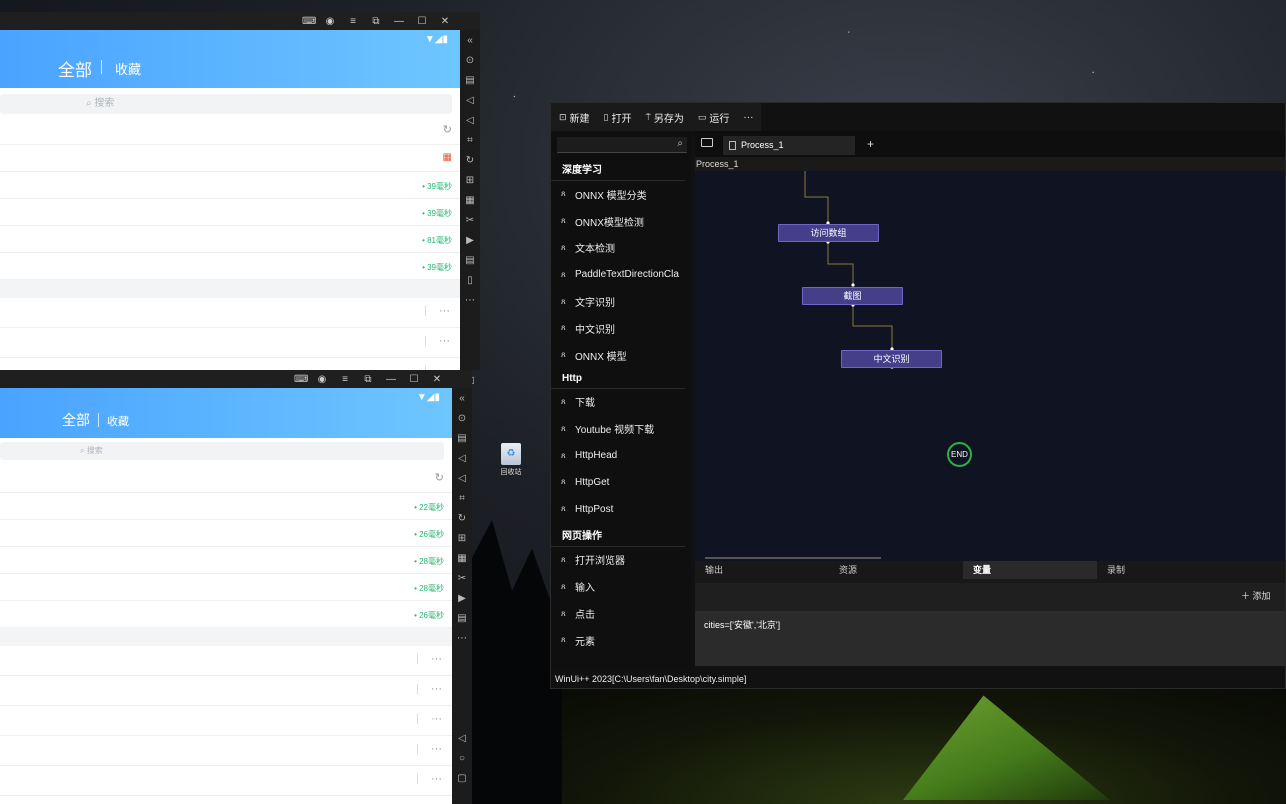  What do you see at coordinates (621, 328) in the screenshot?
I see `node-item: ጸ 中文识别` at bounding box center [621, 328].